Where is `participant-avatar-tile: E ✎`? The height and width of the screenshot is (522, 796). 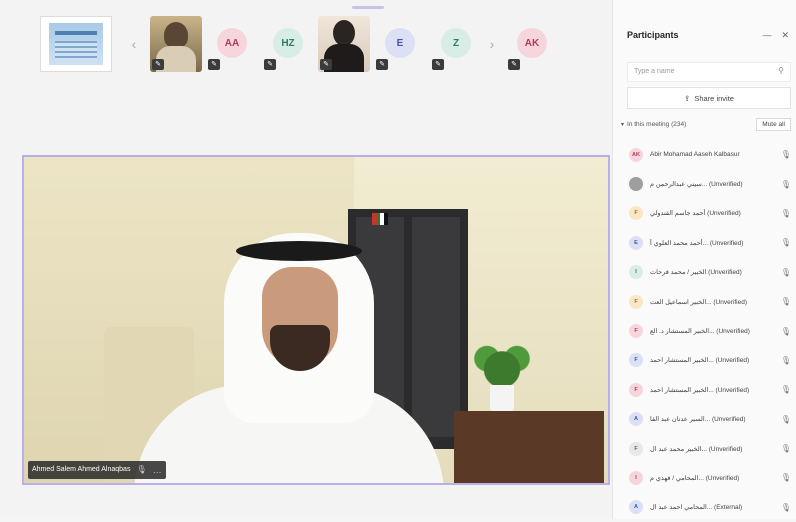
participant-avatar-tile: E ✎ is located at coordinates (400, 44).